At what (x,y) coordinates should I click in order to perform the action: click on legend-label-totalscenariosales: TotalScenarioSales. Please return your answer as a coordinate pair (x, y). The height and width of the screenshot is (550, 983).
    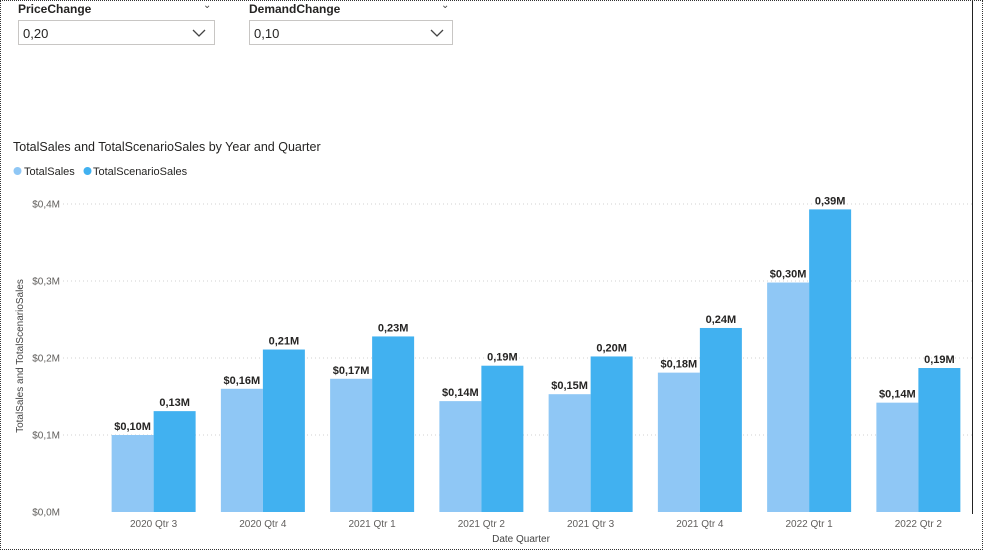
    Looking at the image, I should click on (140, 172).